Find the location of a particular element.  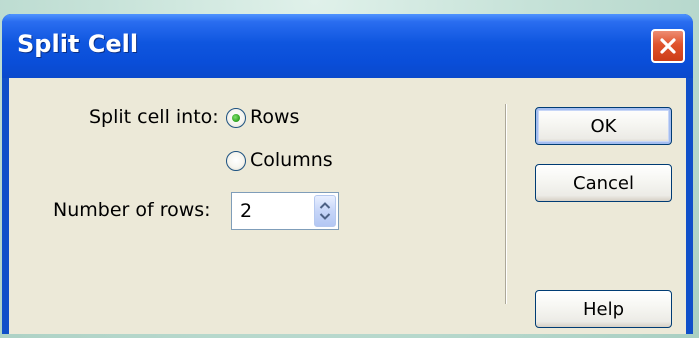

ok-button: OK is located at coordinates (603, 126).